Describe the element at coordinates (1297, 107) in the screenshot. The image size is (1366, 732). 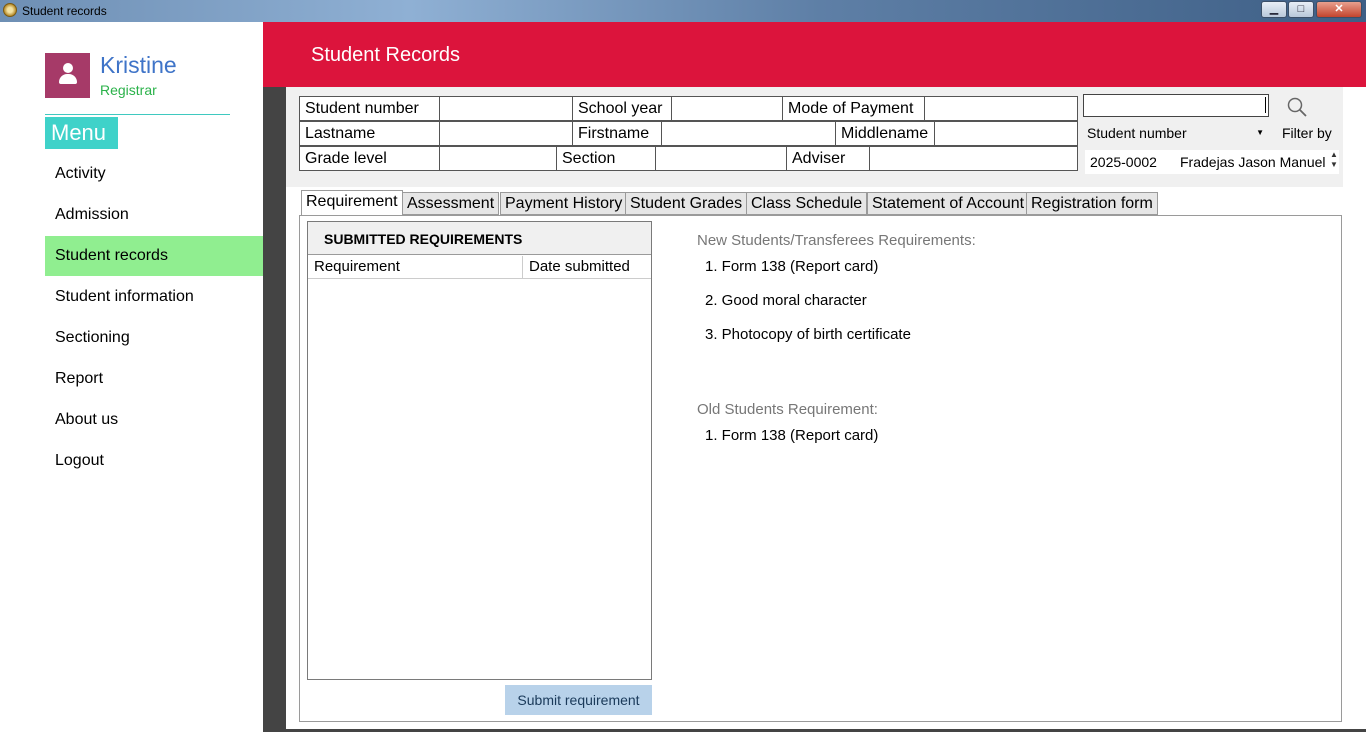
I see `search-icon` at that location.